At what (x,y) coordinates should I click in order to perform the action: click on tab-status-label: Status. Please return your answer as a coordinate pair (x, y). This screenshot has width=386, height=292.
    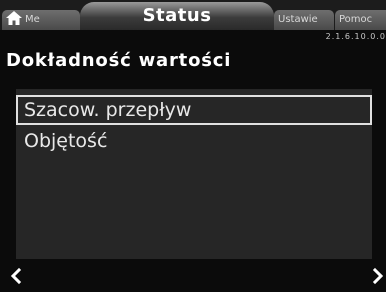
    Looking at the image, I should click on (177, 15).